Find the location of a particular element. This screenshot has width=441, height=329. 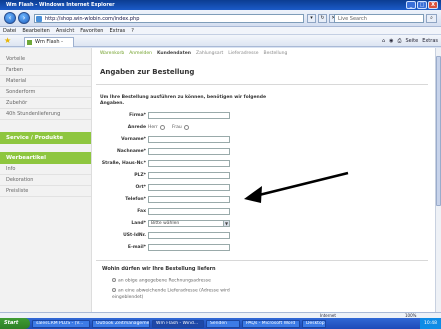

tab-bar: ★ Wm Flash - ⌂ ◉ ⎙ Seite Extras is located at coordinates (220, 41).